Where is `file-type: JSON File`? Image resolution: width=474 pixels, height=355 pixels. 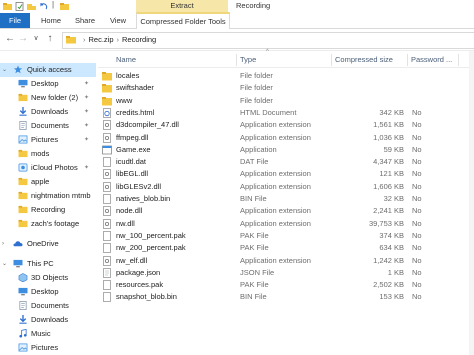
file-type: JSON File is located at coordinates (257, 272).